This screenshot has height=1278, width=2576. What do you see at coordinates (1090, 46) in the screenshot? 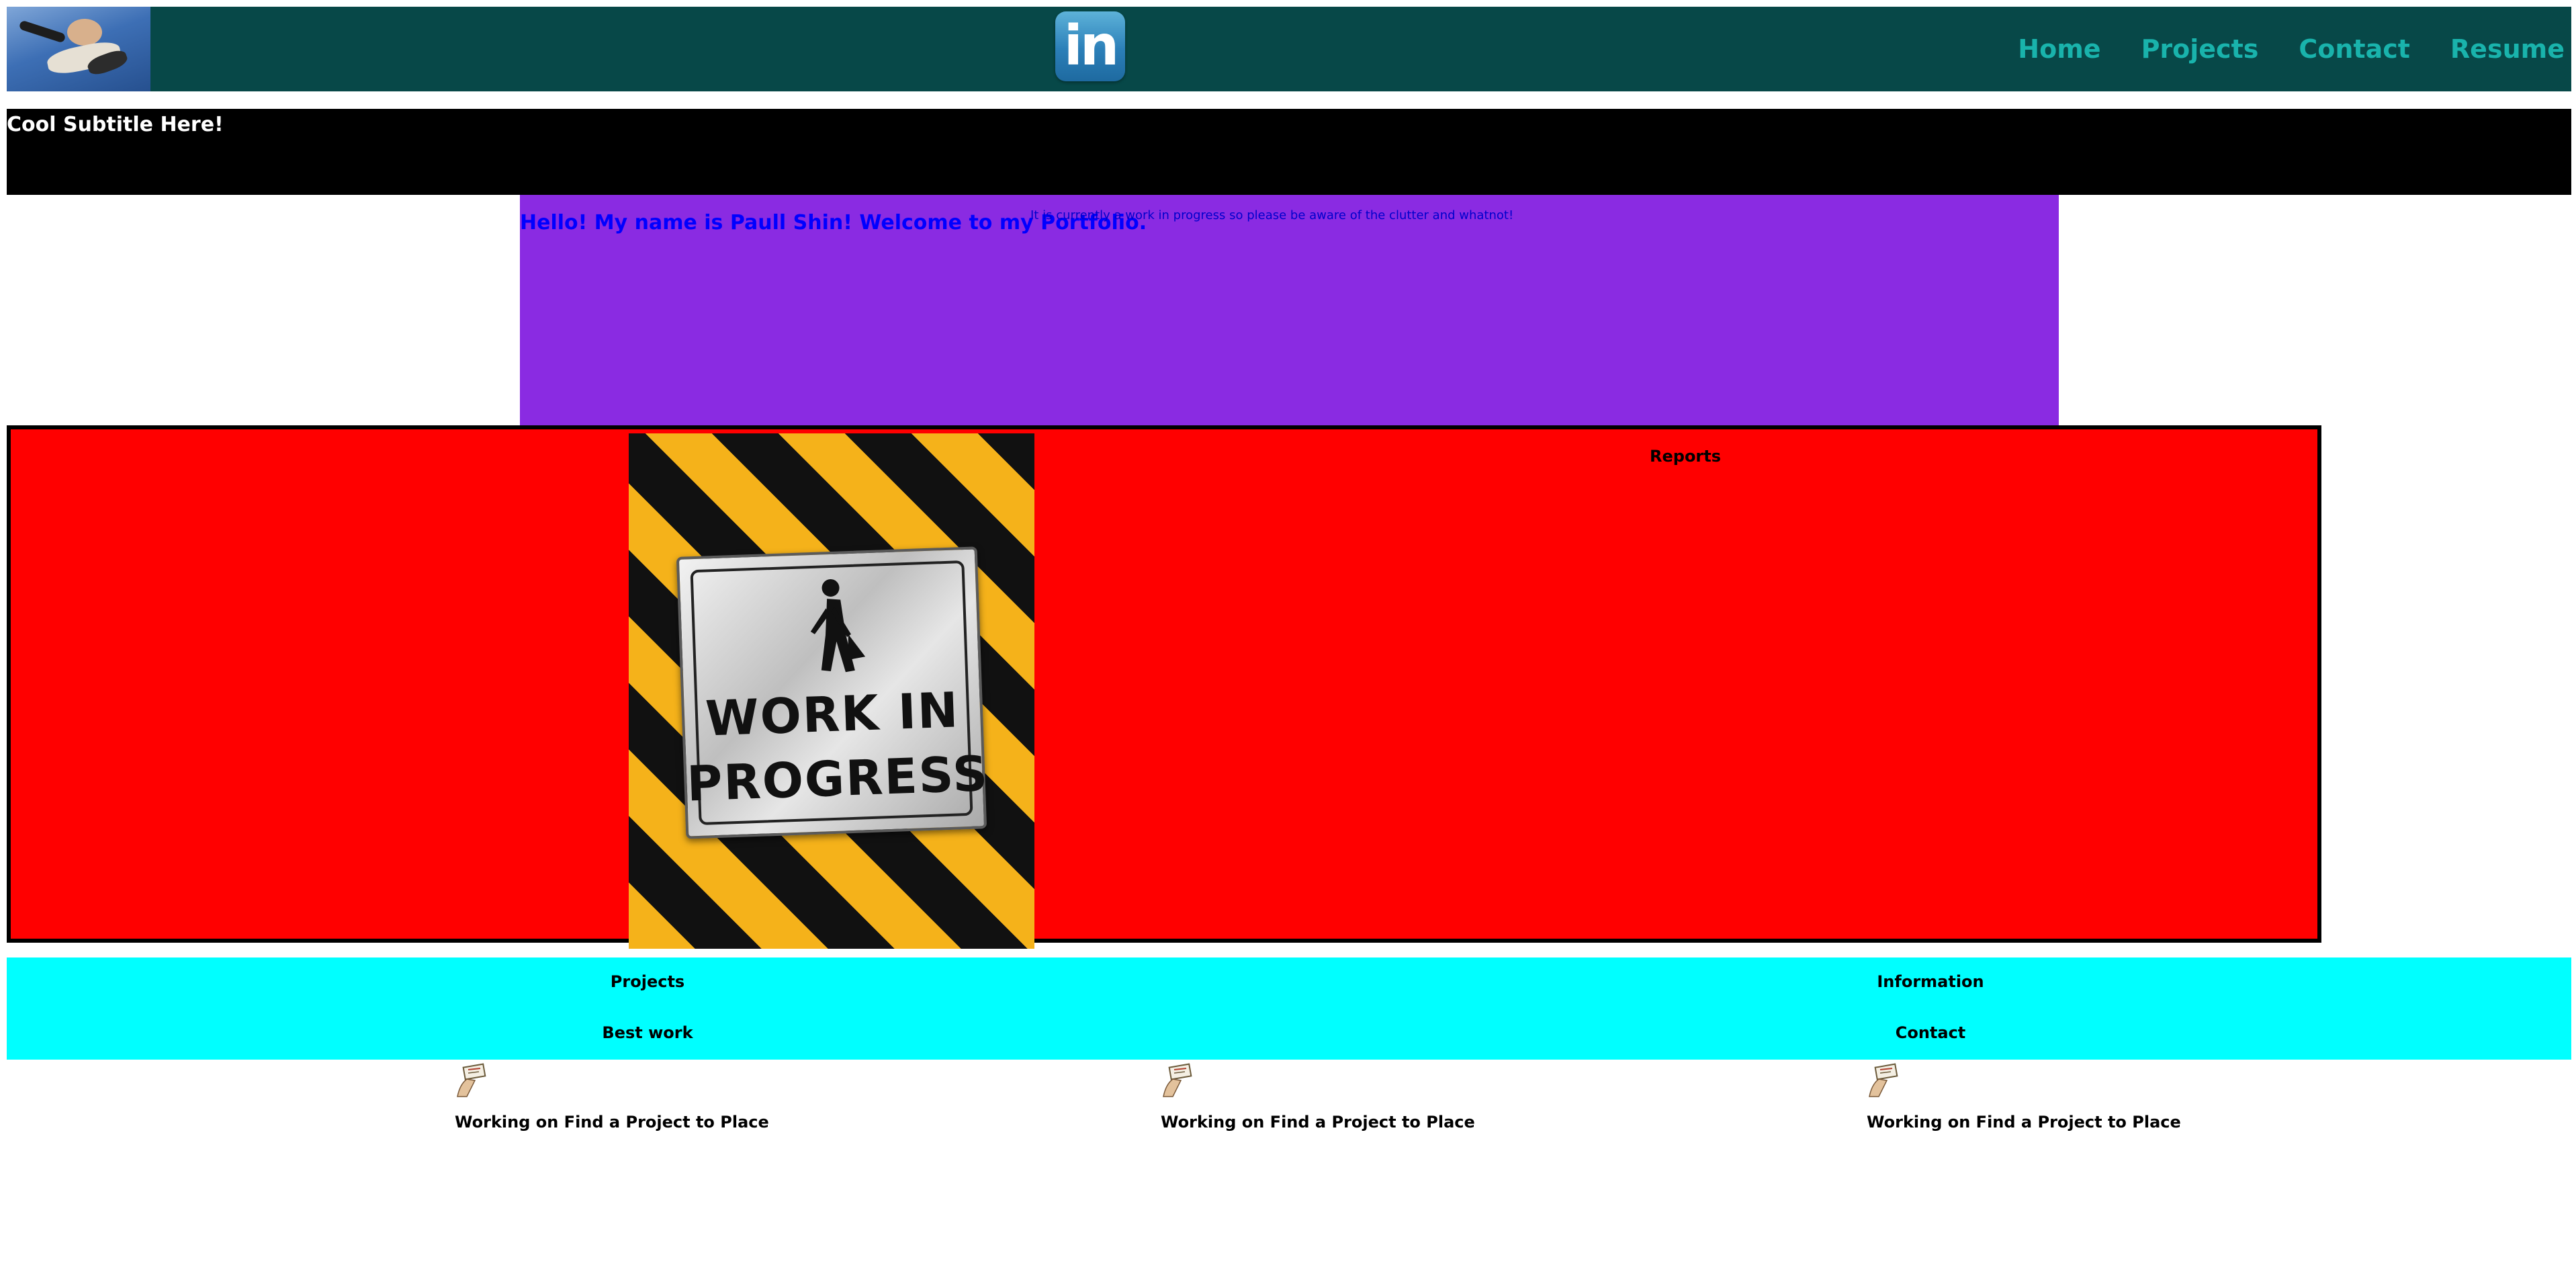
I see `linkedin-icon: in` at bounding box center [1090, 46].